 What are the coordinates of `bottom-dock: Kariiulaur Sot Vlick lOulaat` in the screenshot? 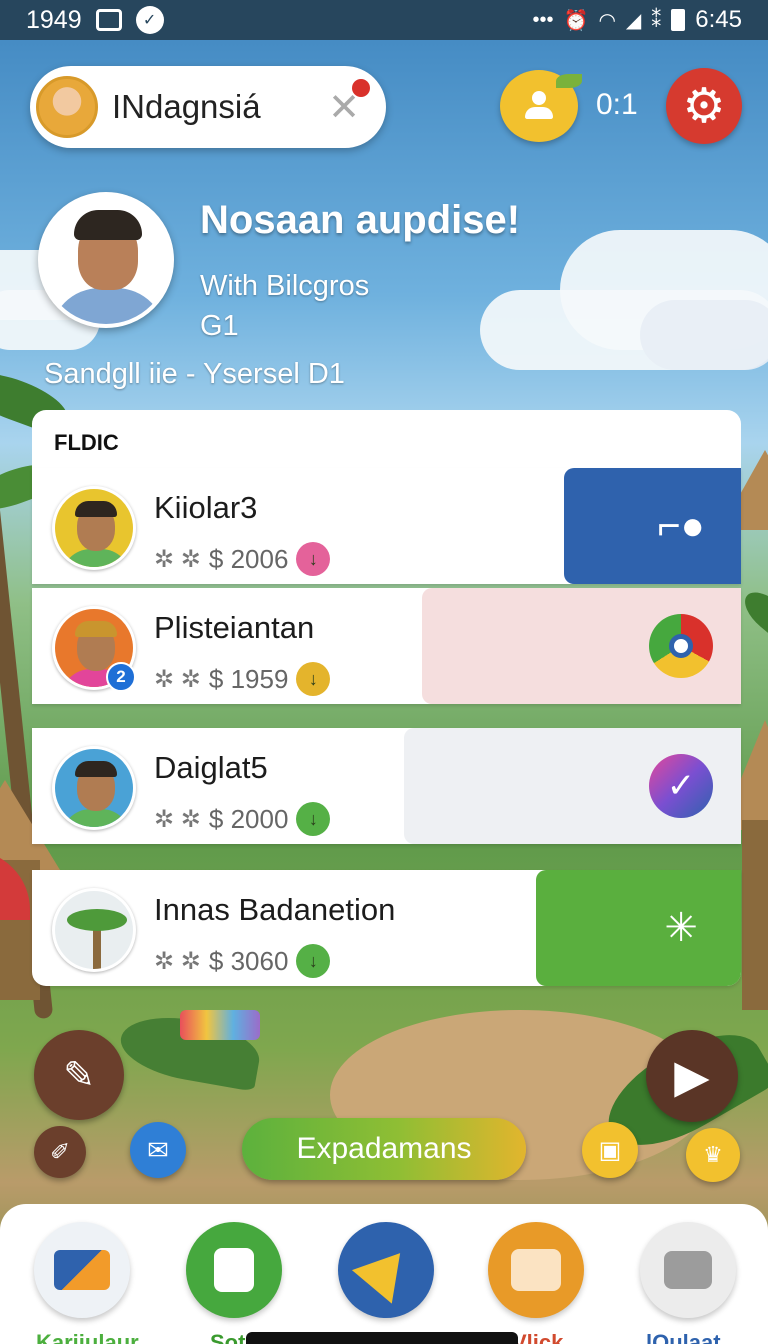 It's located at (384, 1274).